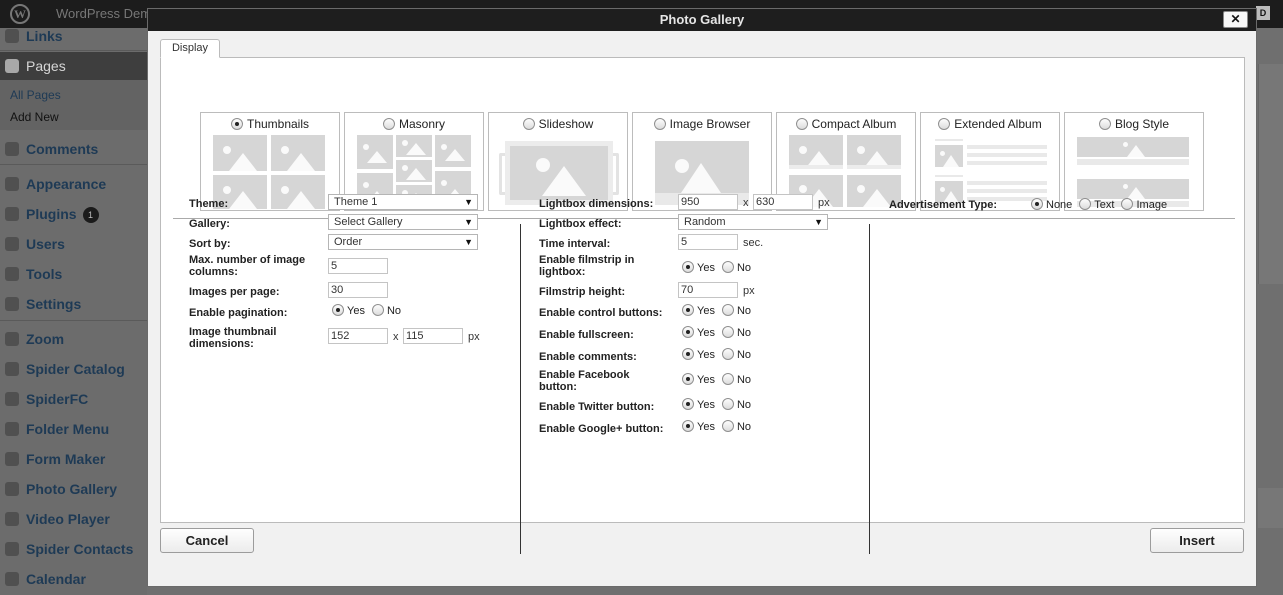 The image size is (1283, 595). What do you see at coordinates (801, 124) in the screenshot?
I see `compact-album-radio` at bounding box center [801, 124].